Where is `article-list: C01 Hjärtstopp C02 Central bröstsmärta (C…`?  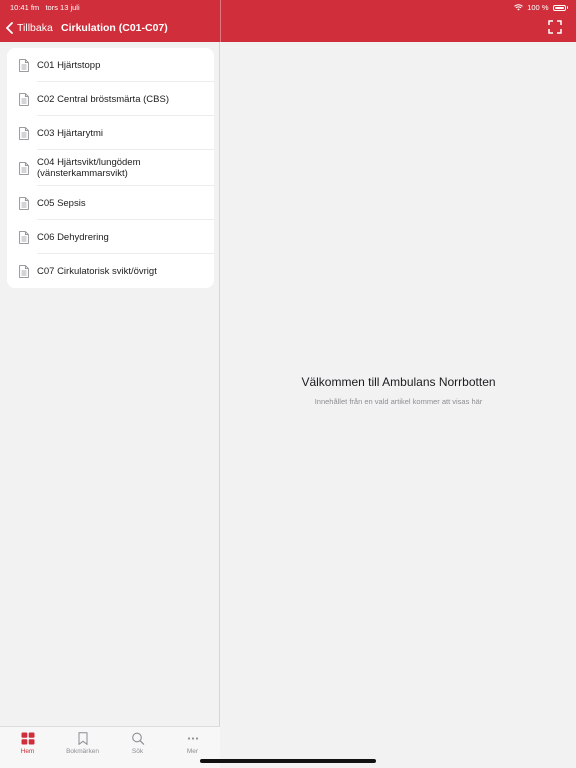 article-list: C01 Hjärtstopp C02 Central bröstsmärta (C… is located at coordinates (110, 168).